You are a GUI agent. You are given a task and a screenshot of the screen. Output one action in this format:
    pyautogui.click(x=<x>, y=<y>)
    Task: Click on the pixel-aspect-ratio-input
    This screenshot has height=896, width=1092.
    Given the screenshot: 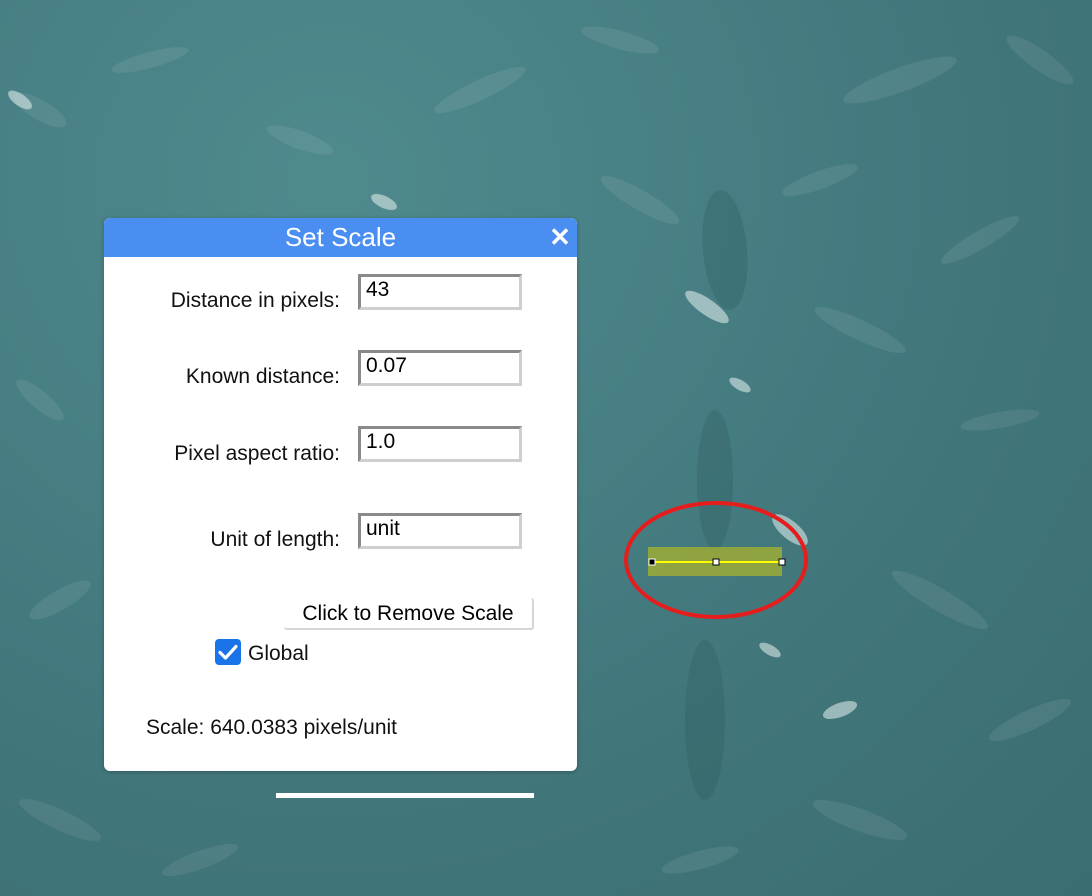 What is the action you would take?
    pyautogui.click(x=440, y=444)
    